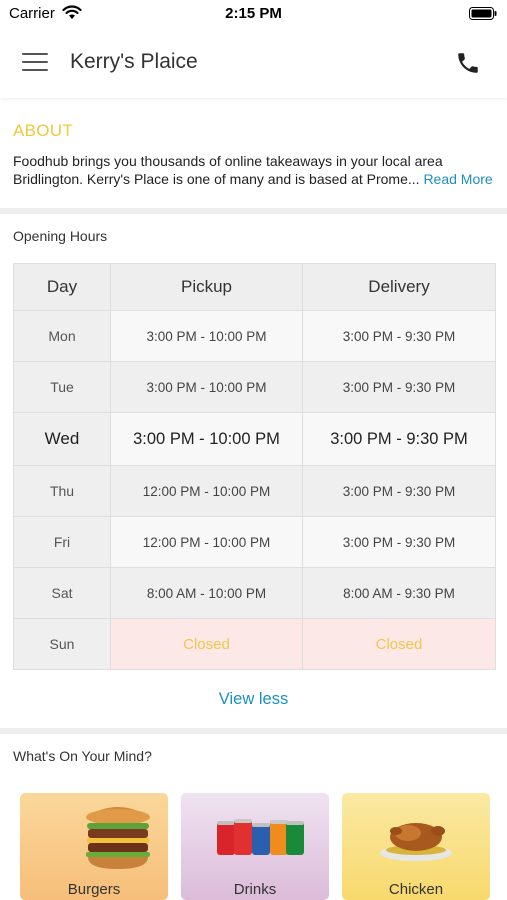 Image resolution: width=507 pixels, height=900 pixels. I want to click on table-row: Tue 3:00 PM - 10:00 PM 3:00 PM - 9:30 PM, so click(254, 387).